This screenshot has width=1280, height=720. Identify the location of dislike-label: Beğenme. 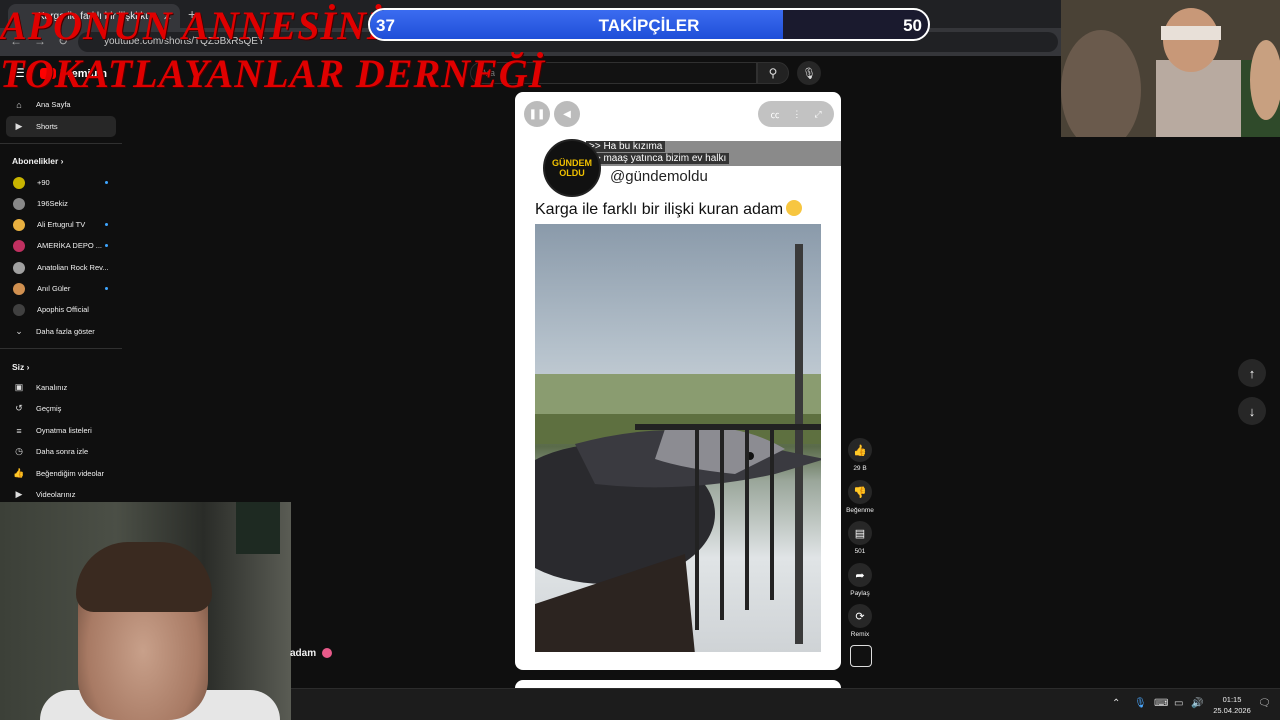
(860, 510).